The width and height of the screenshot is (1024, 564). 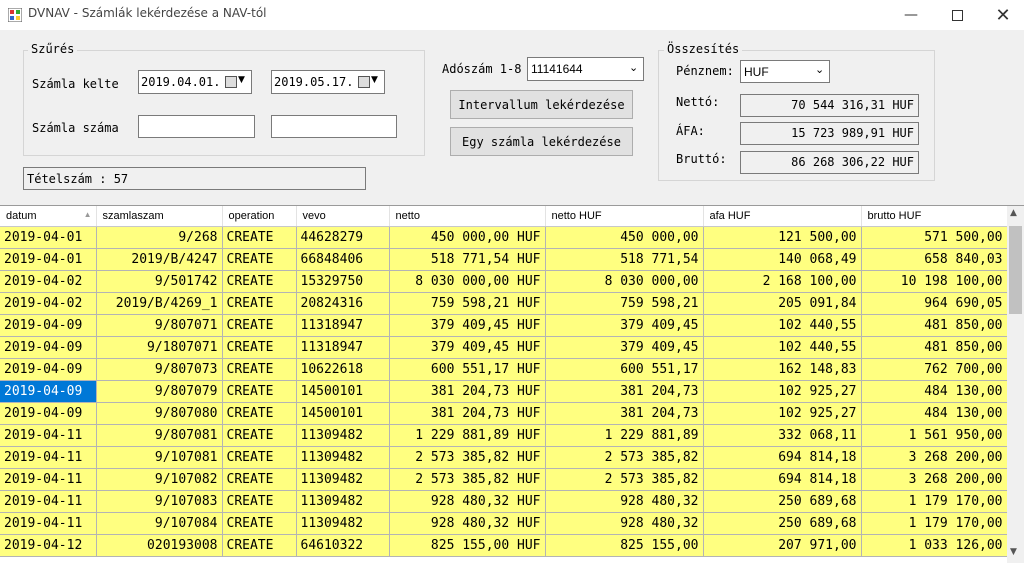 I want to click on scrollbar-thumb, so click(x=1015, y=270).